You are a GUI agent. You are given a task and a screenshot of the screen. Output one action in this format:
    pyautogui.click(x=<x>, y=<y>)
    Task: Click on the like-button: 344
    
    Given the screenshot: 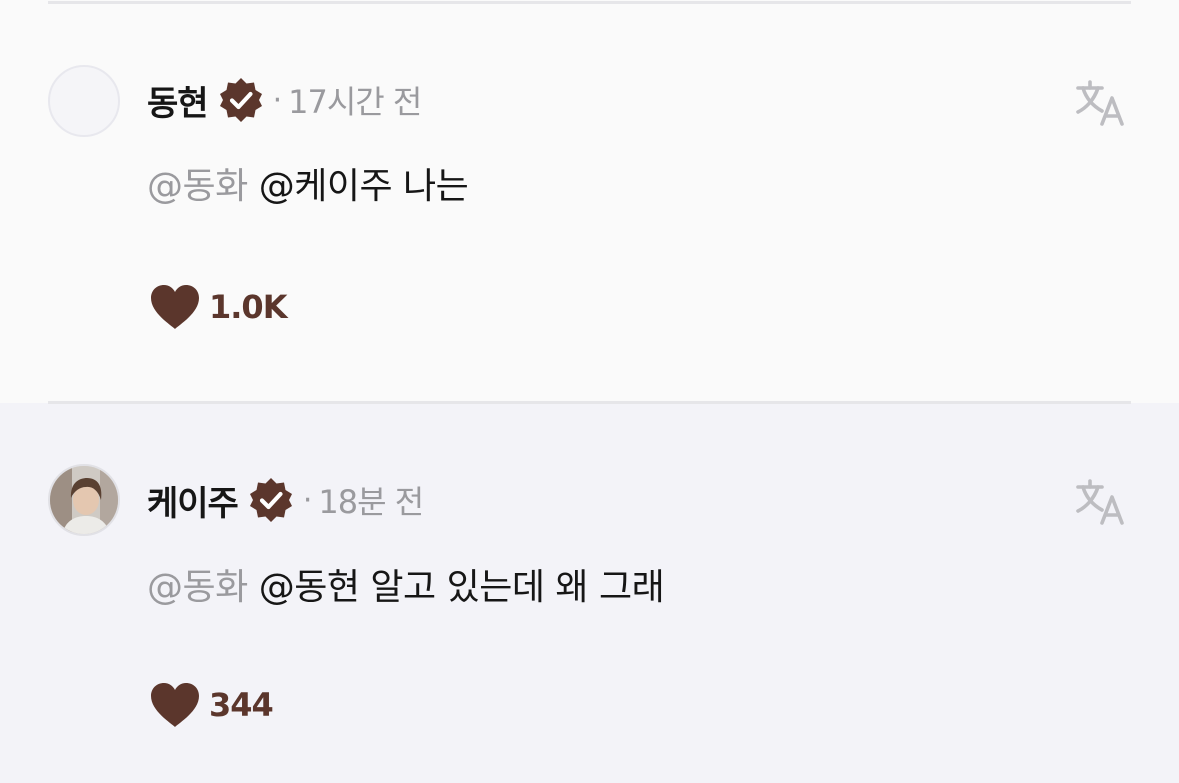 What is the action you would take?
    pyautogui.click(x=210, y=705)
    